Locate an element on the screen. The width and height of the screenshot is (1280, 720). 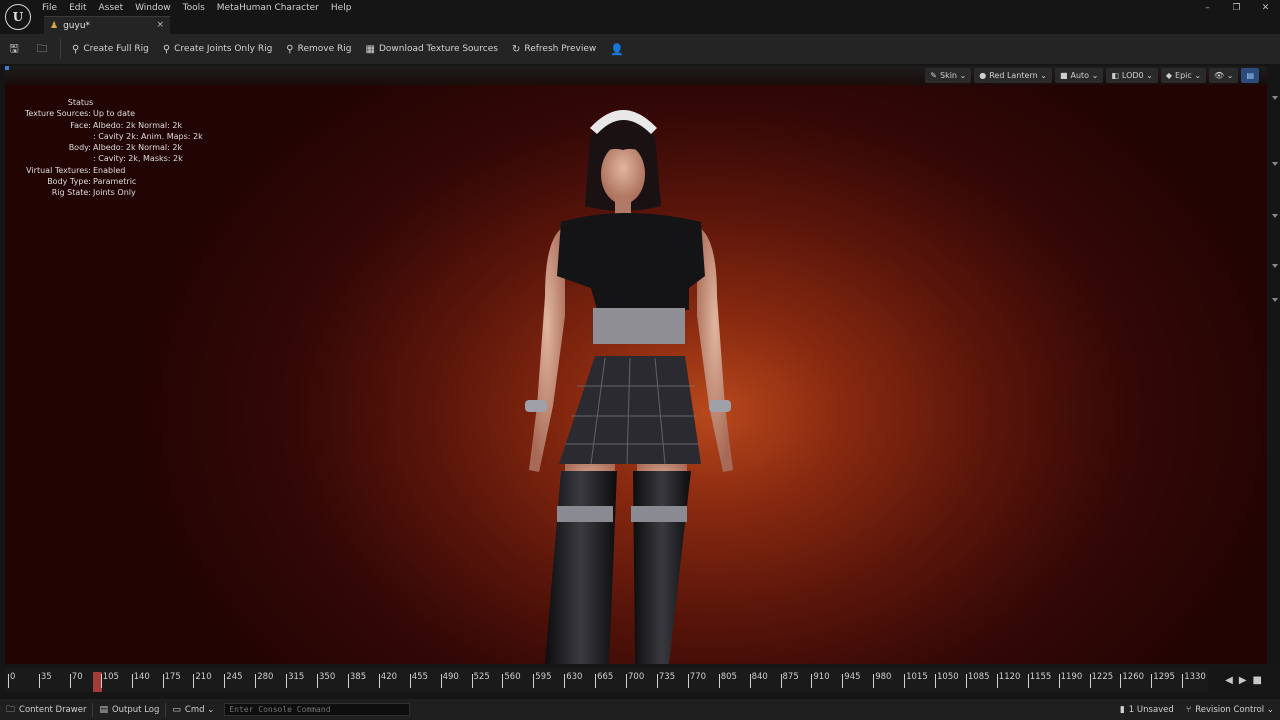
status-row: Rig State: Joints Only is located at coordinates (113, 192).